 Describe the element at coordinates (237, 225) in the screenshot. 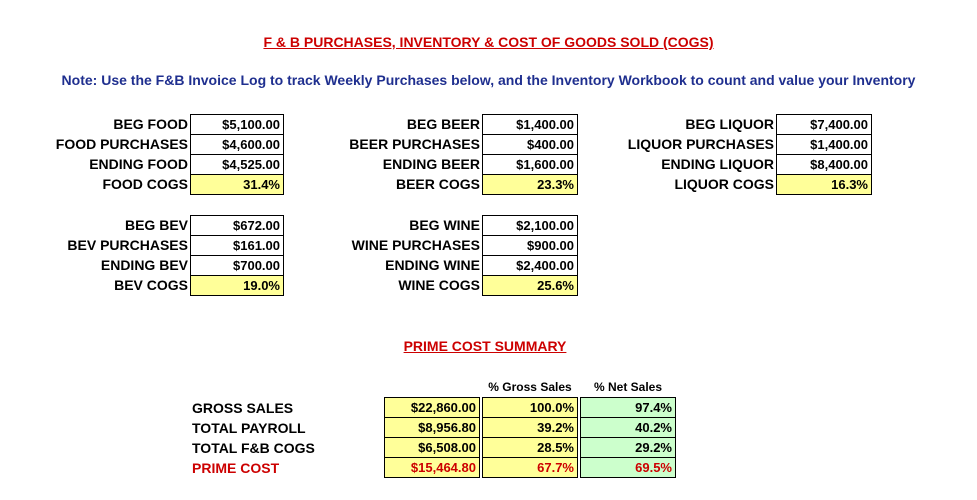

I see `beg-bev-cell: $672.00` at that location.